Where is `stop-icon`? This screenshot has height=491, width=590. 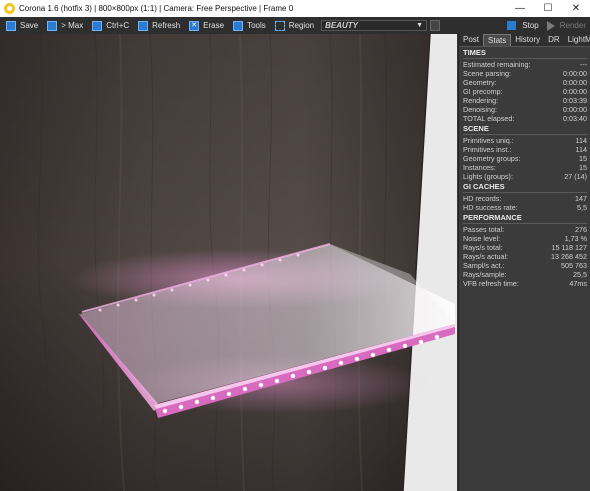 stop-icon is located at coordinates (512, 25).